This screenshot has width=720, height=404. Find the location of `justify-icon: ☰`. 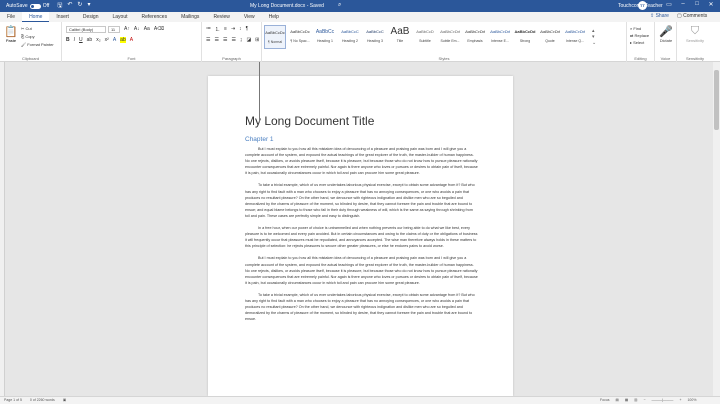

justify-icon: ☰ is located at coordinates (233, 40).